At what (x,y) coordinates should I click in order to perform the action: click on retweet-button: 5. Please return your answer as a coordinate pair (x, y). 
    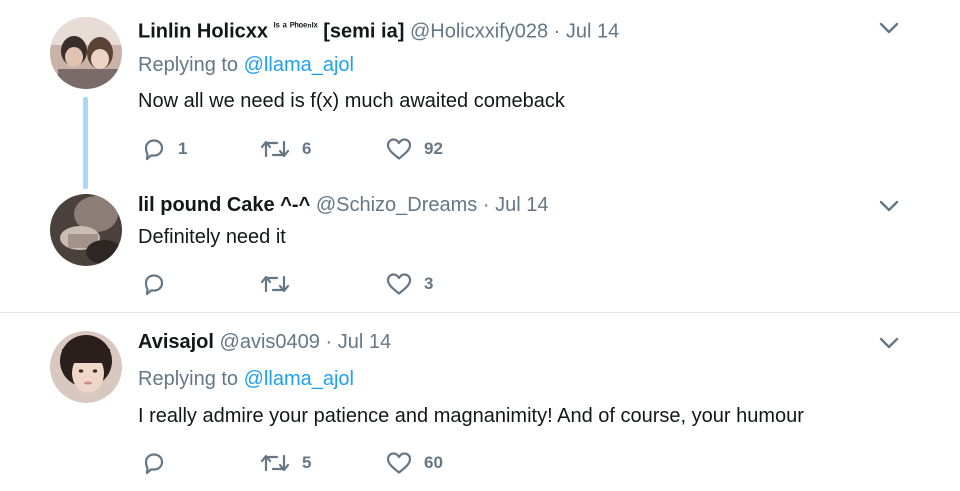
    Looking at the image, I should click on (285, 463).